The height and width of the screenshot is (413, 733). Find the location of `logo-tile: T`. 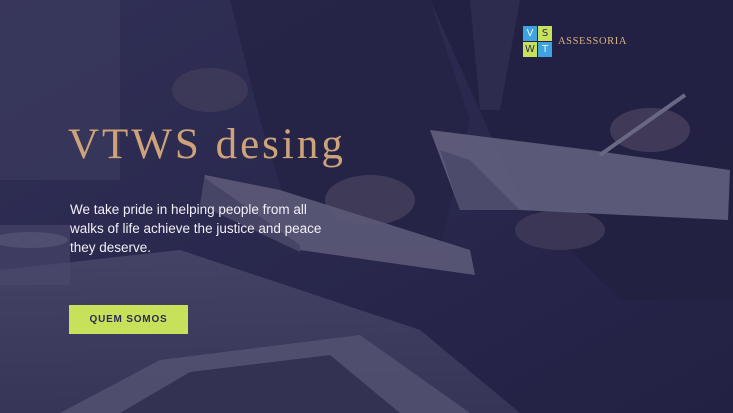

logo-tile: T is located at coordinates (545, 49).